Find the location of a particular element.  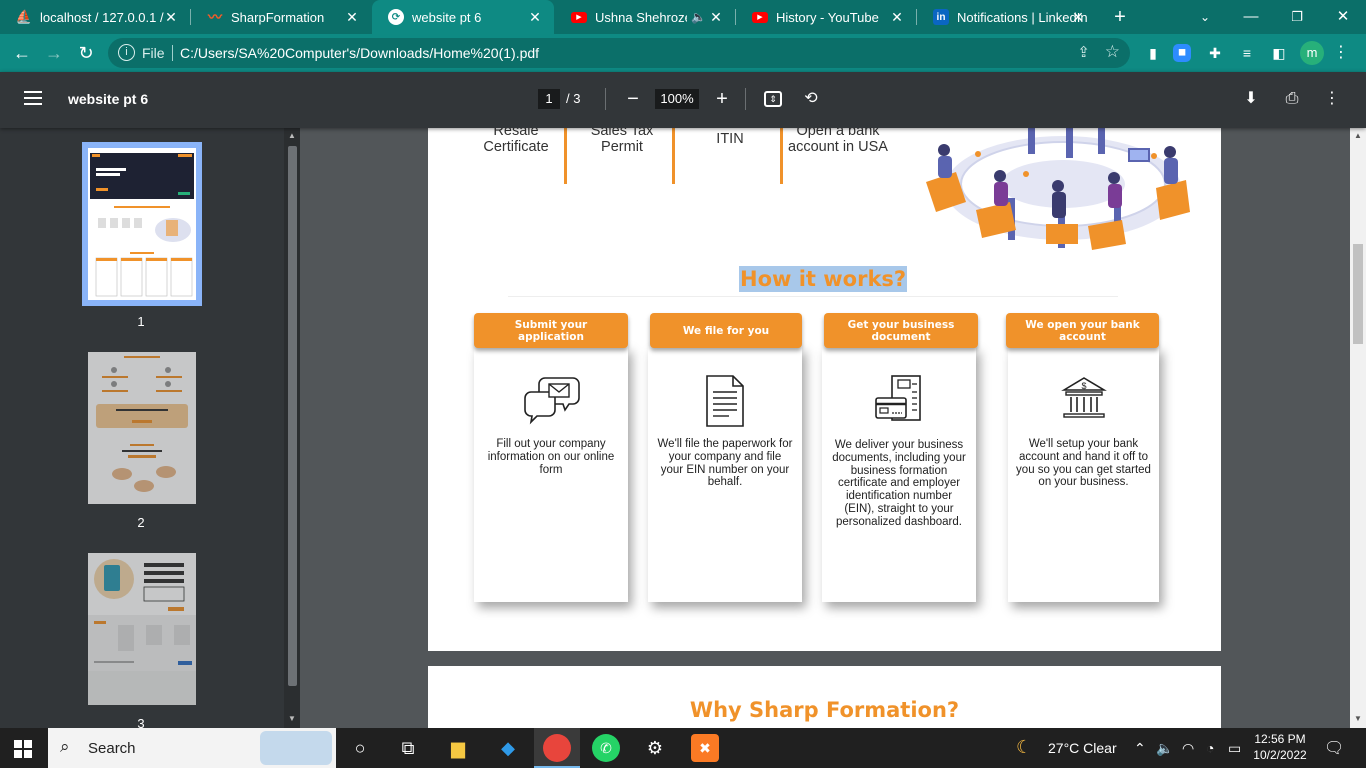

reload-button: ↻ is located at coordinates (86, 53).